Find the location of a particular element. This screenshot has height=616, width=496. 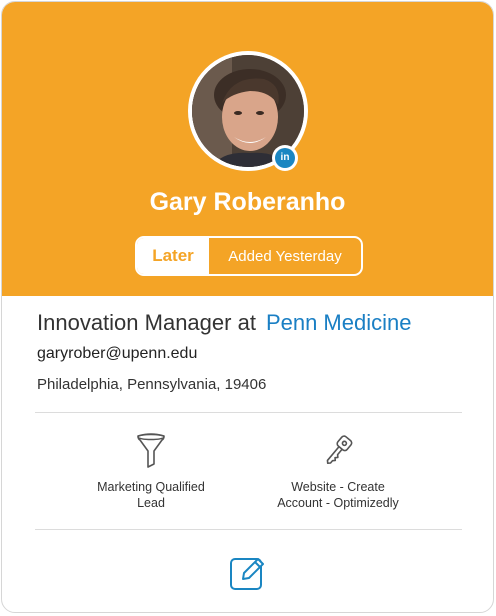

feature-label-line2: Lead is located at coordinates (151, 503).